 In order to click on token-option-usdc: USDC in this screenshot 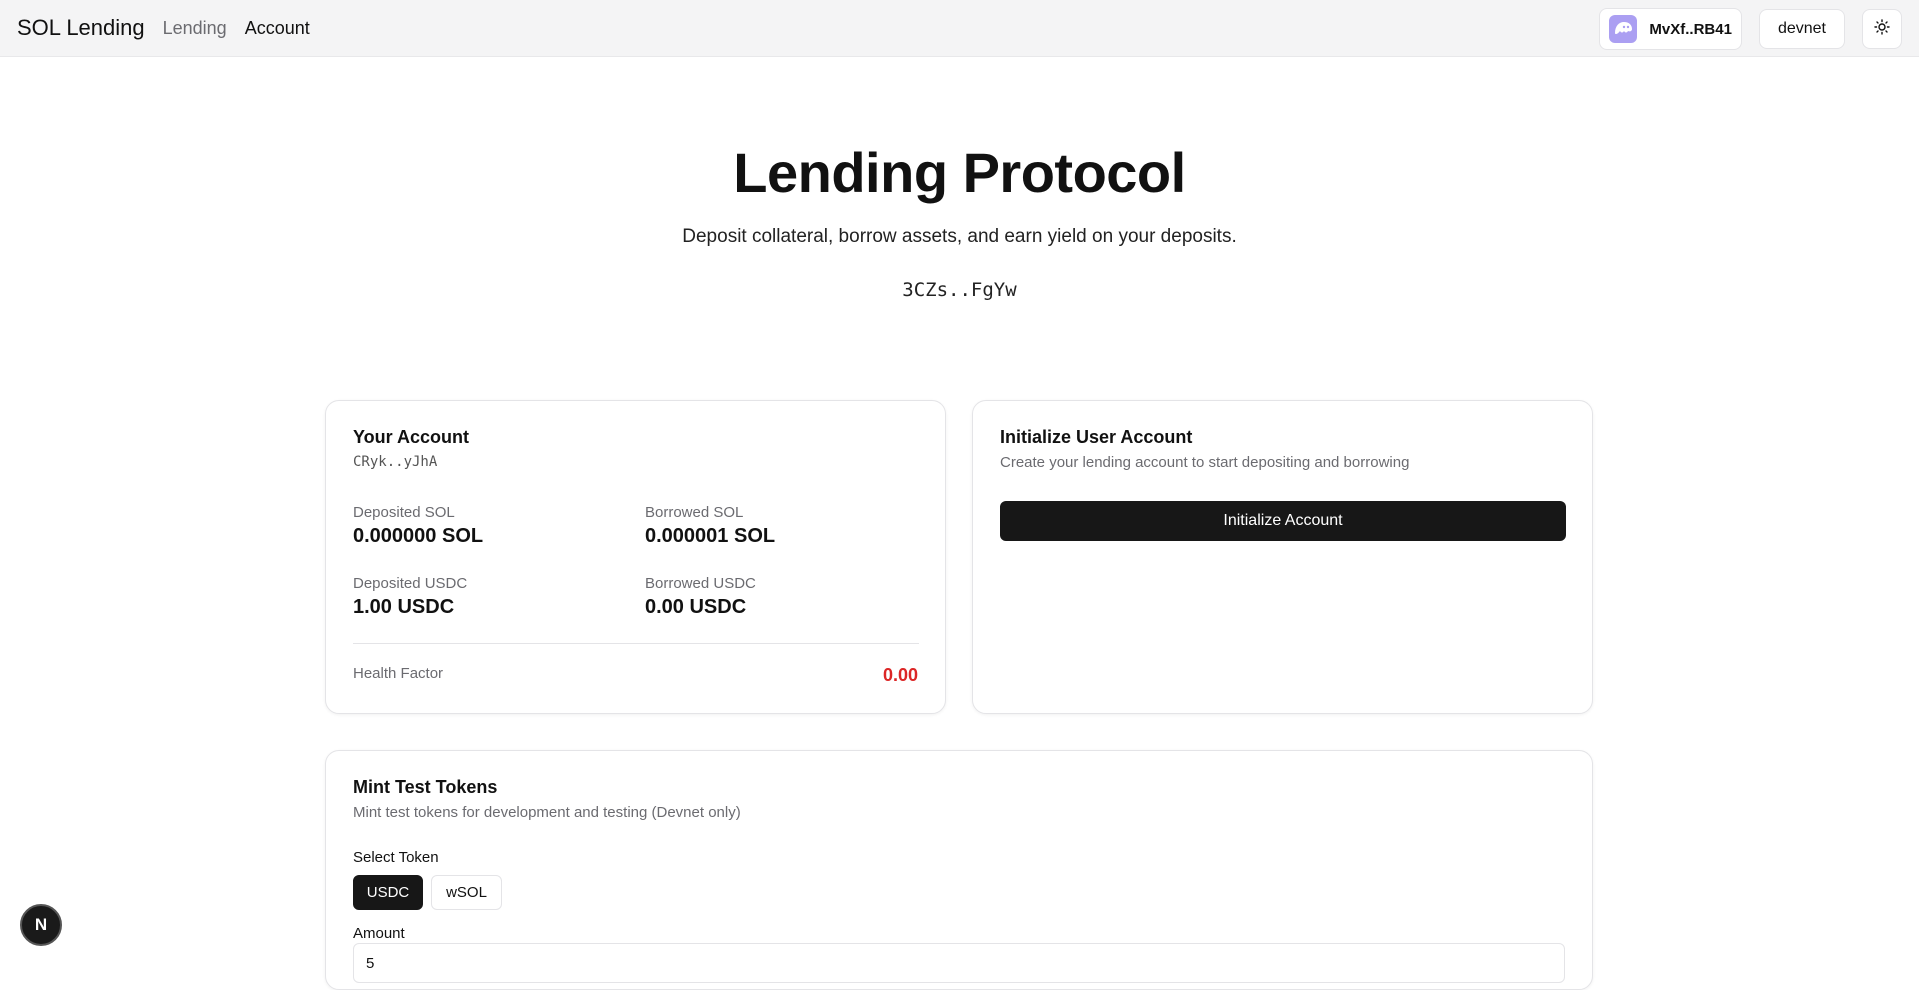, I will do `click(388, 892)`.